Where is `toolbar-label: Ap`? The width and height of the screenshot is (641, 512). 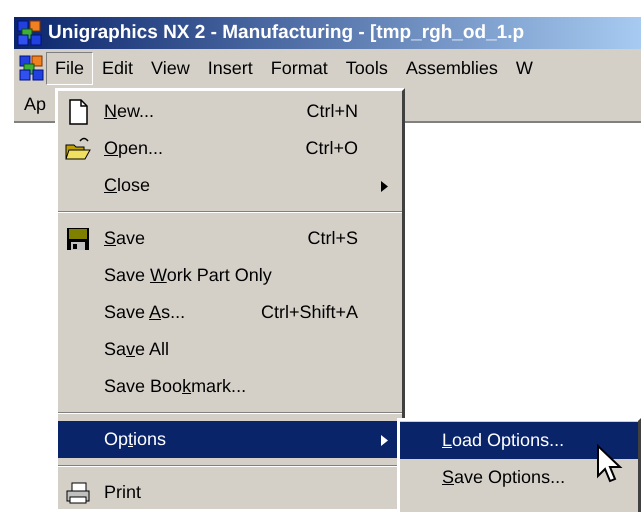 toolbar-label: Ap is located at coordinates (35, 104).